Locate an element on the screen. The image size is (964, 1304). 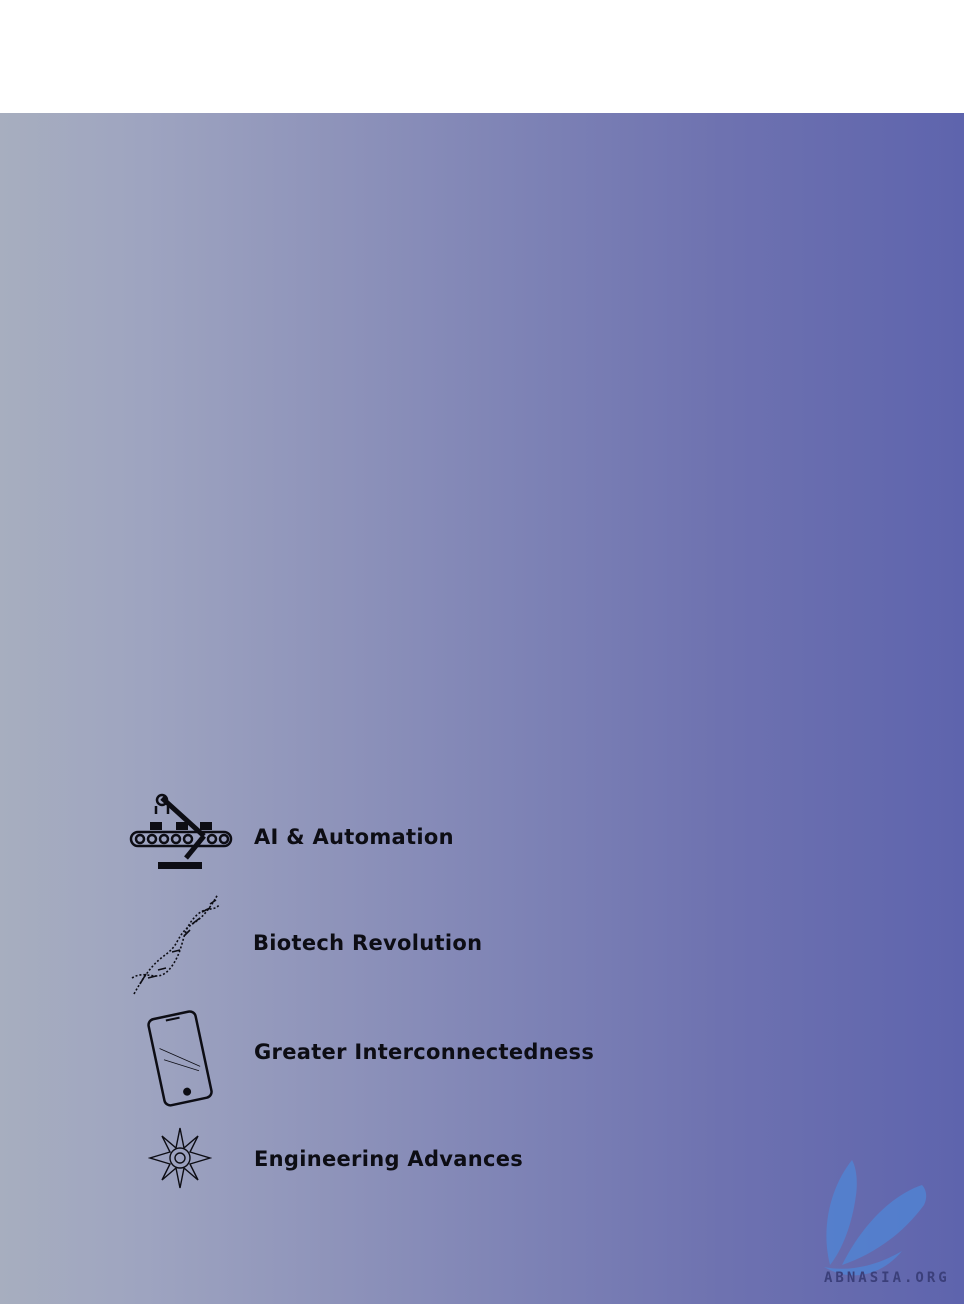
feature-label: Engineering Advances is located at coordinates (389, 1159).